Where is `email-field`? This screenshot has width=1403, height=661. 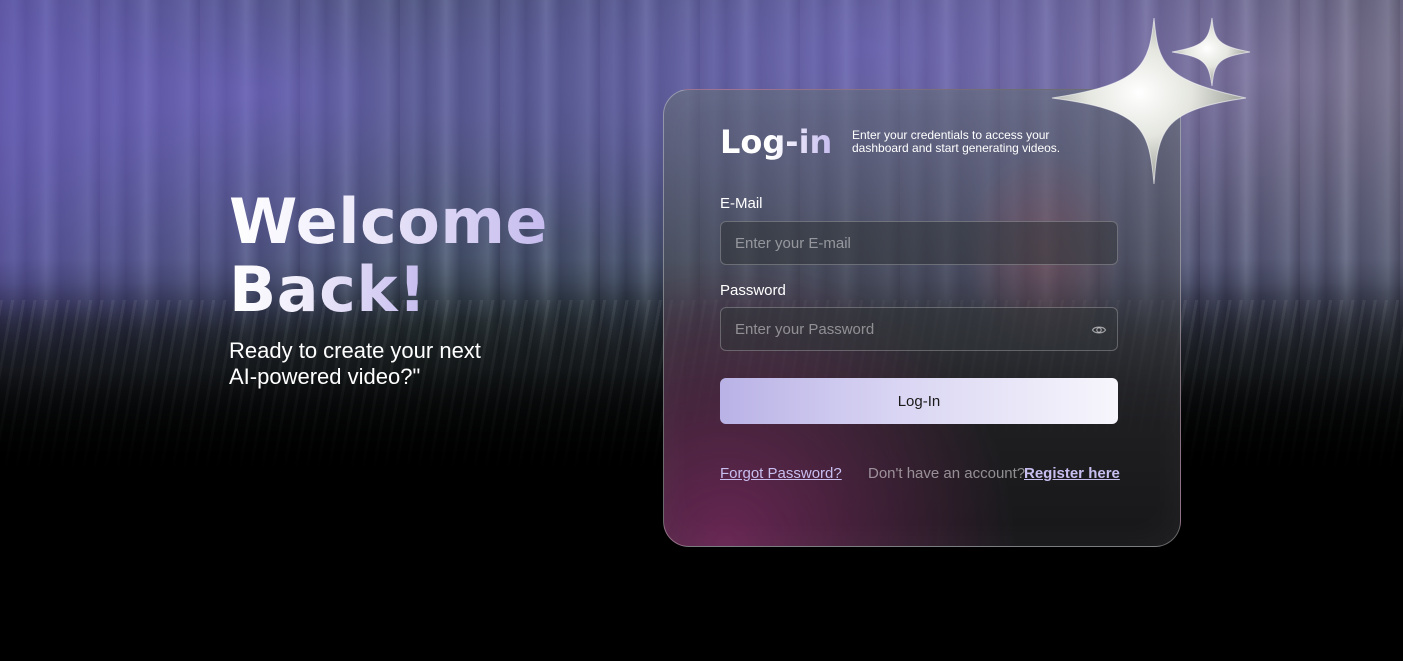
email-field is located at coordinates (919, 243).